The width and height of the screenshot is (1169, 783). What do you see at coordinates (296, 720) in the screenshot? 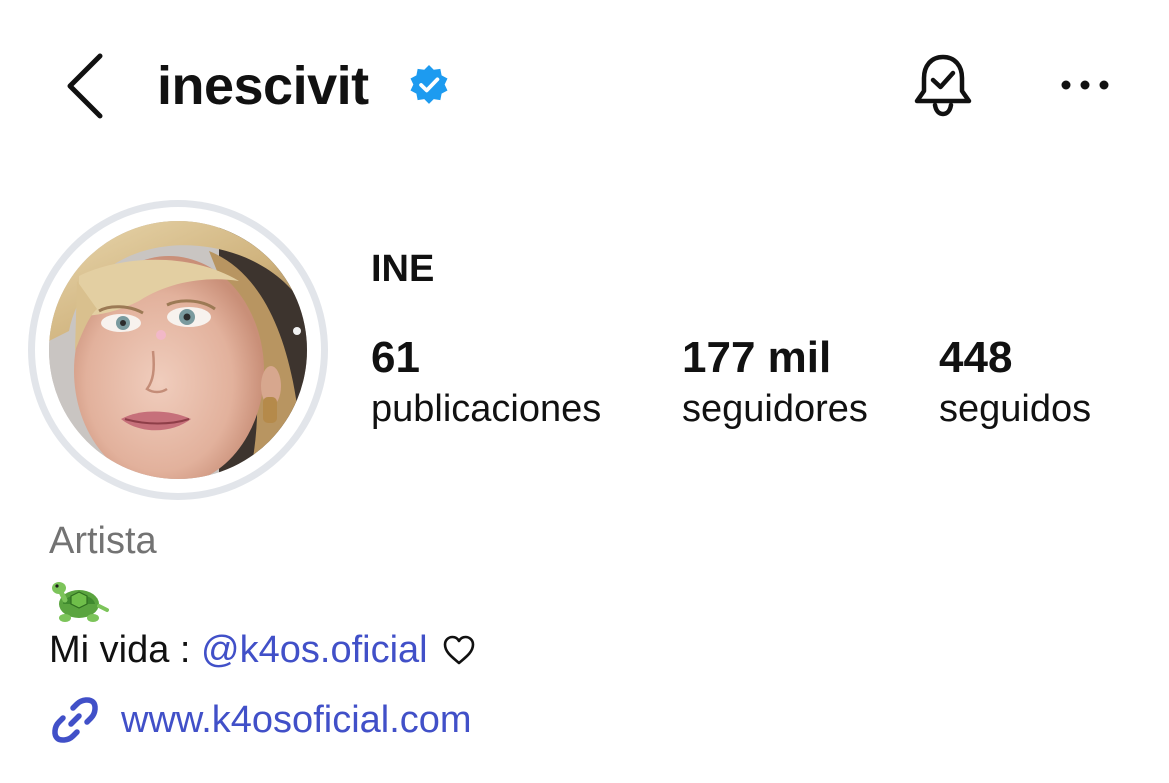
I see `website-link-text: www.k4osoficial.com` at bounding box center [296, 720].